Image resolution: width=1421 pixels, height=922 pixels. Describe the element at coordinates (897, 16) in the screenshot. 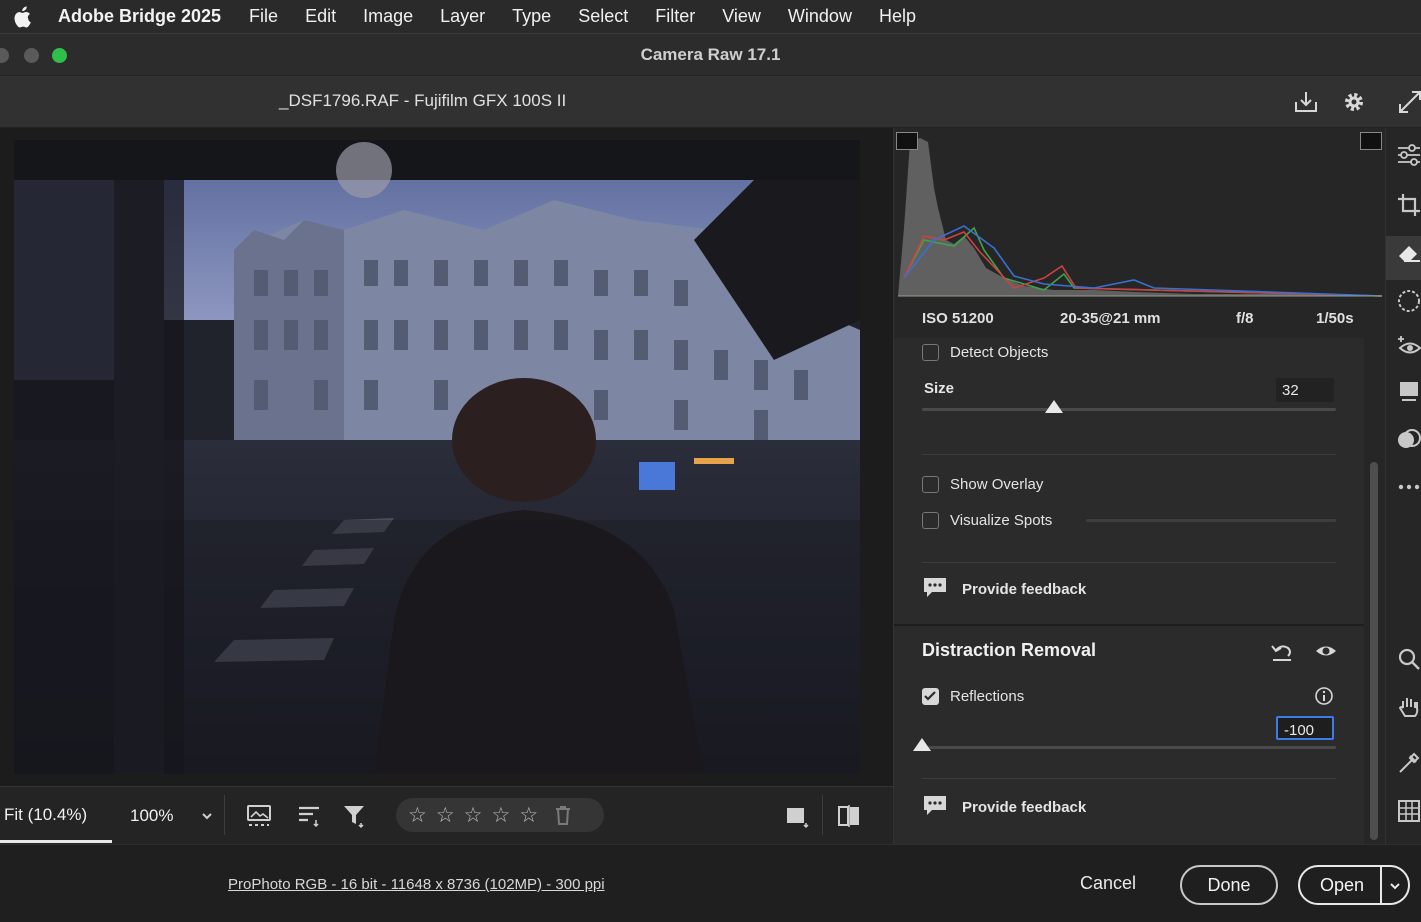

I see `menu-help: Help` at that location.